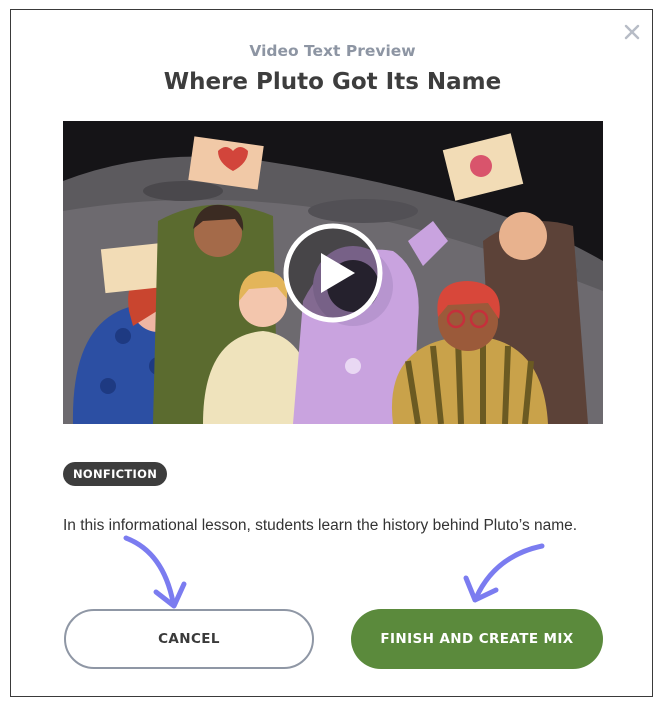 The height and width of the screenshot is (709, 665). I want to click on dialog-subtitle: Video Text Preview, so click(332, 51).